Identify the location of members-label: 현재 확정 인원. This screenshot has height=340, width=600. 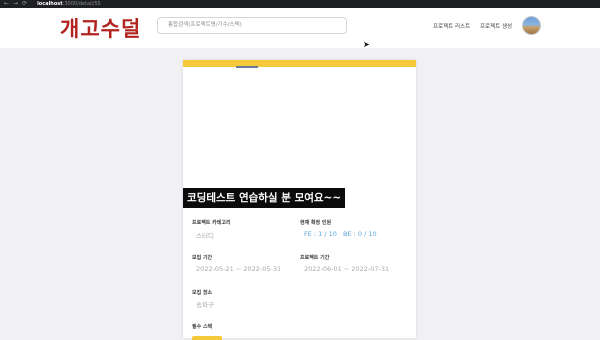
(316, 223).